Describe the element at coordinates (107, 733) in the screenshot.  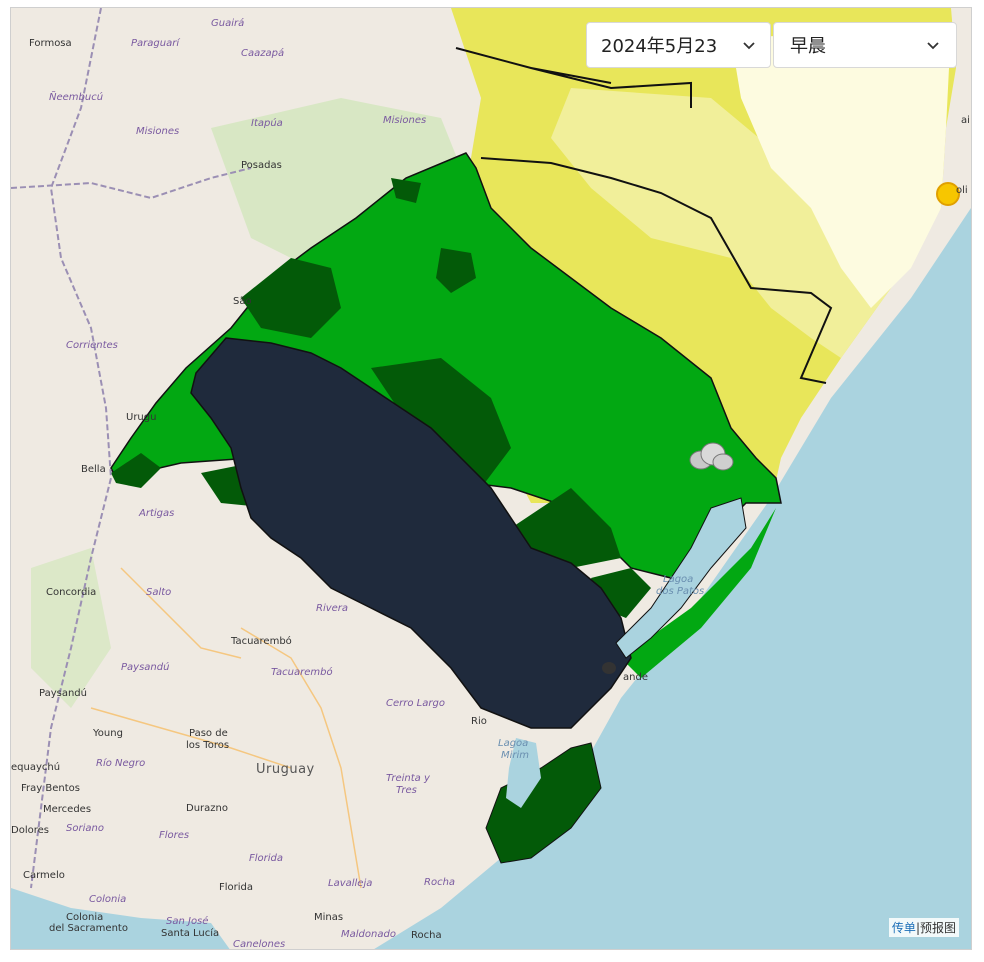
I see `place-label: Young` at that location.